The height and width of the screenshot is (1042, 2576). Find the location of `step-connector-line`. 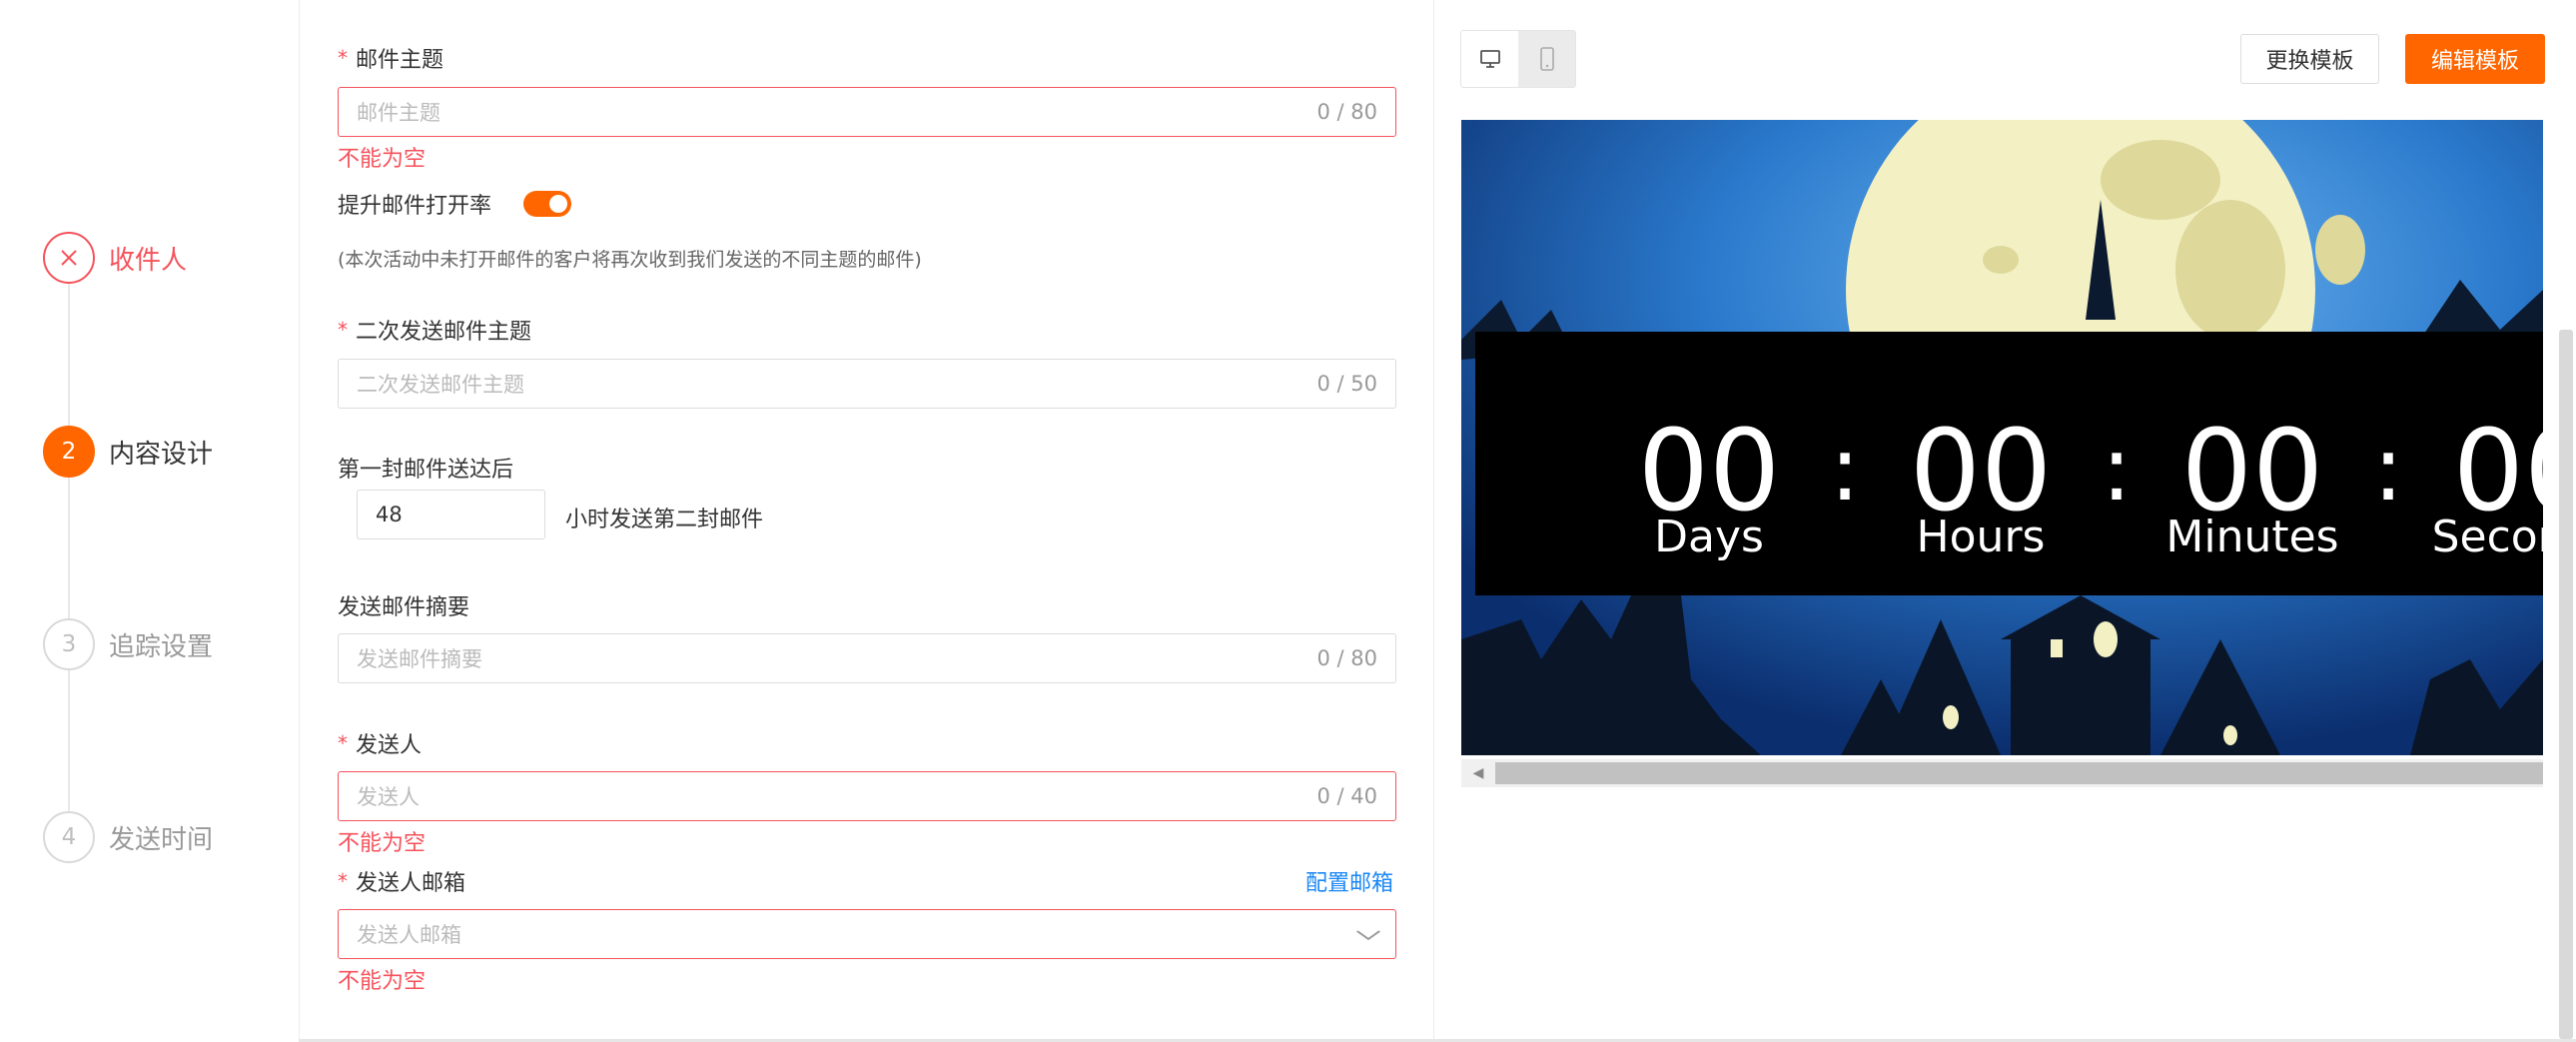

step-connector-line is located at coordinates (69, 549).